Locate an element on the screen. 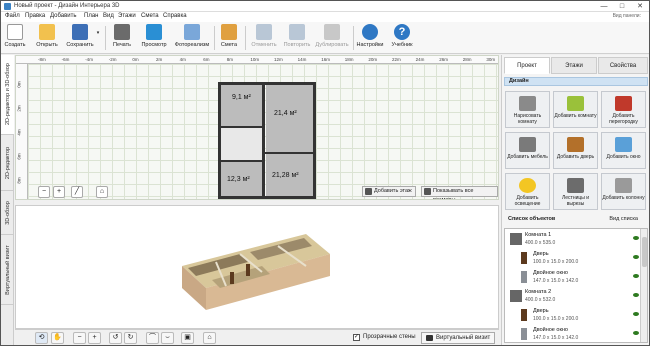 This screenshot has height=346, width=650. tab-project: Проект is located at coordinates (527, 65).